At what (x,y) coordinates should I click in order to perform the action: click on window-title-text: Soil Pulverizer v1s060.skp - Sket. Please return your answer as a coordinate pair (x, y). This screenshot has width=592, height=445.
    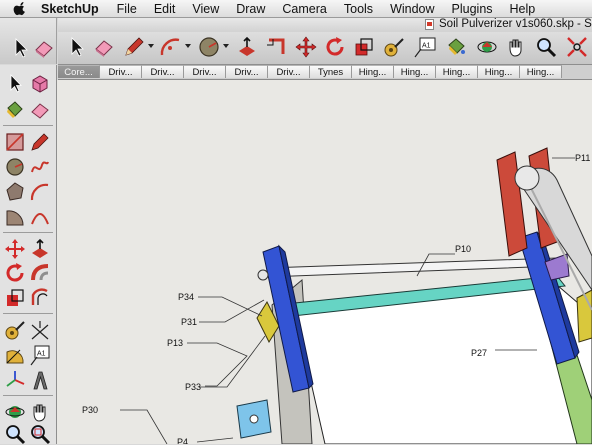
    Looking at the image, I should click on (515, 24).